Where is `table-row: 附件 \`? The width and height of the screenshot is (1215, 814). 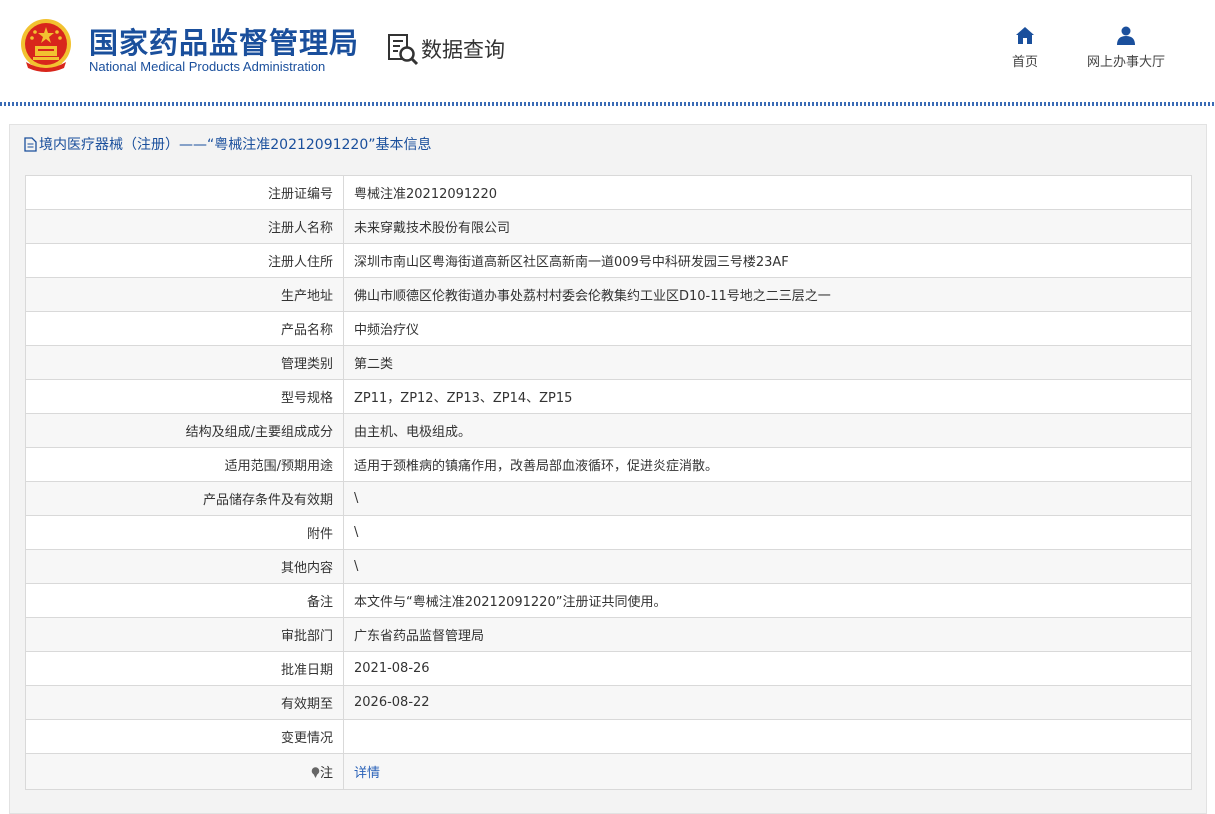
table-row: 附件 \ is located at coordinates (608, 532).